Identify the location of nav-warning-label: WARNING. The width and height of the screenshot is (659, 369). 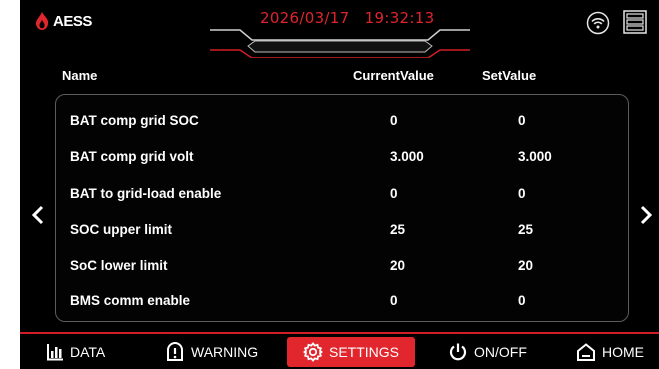
(225, 351).